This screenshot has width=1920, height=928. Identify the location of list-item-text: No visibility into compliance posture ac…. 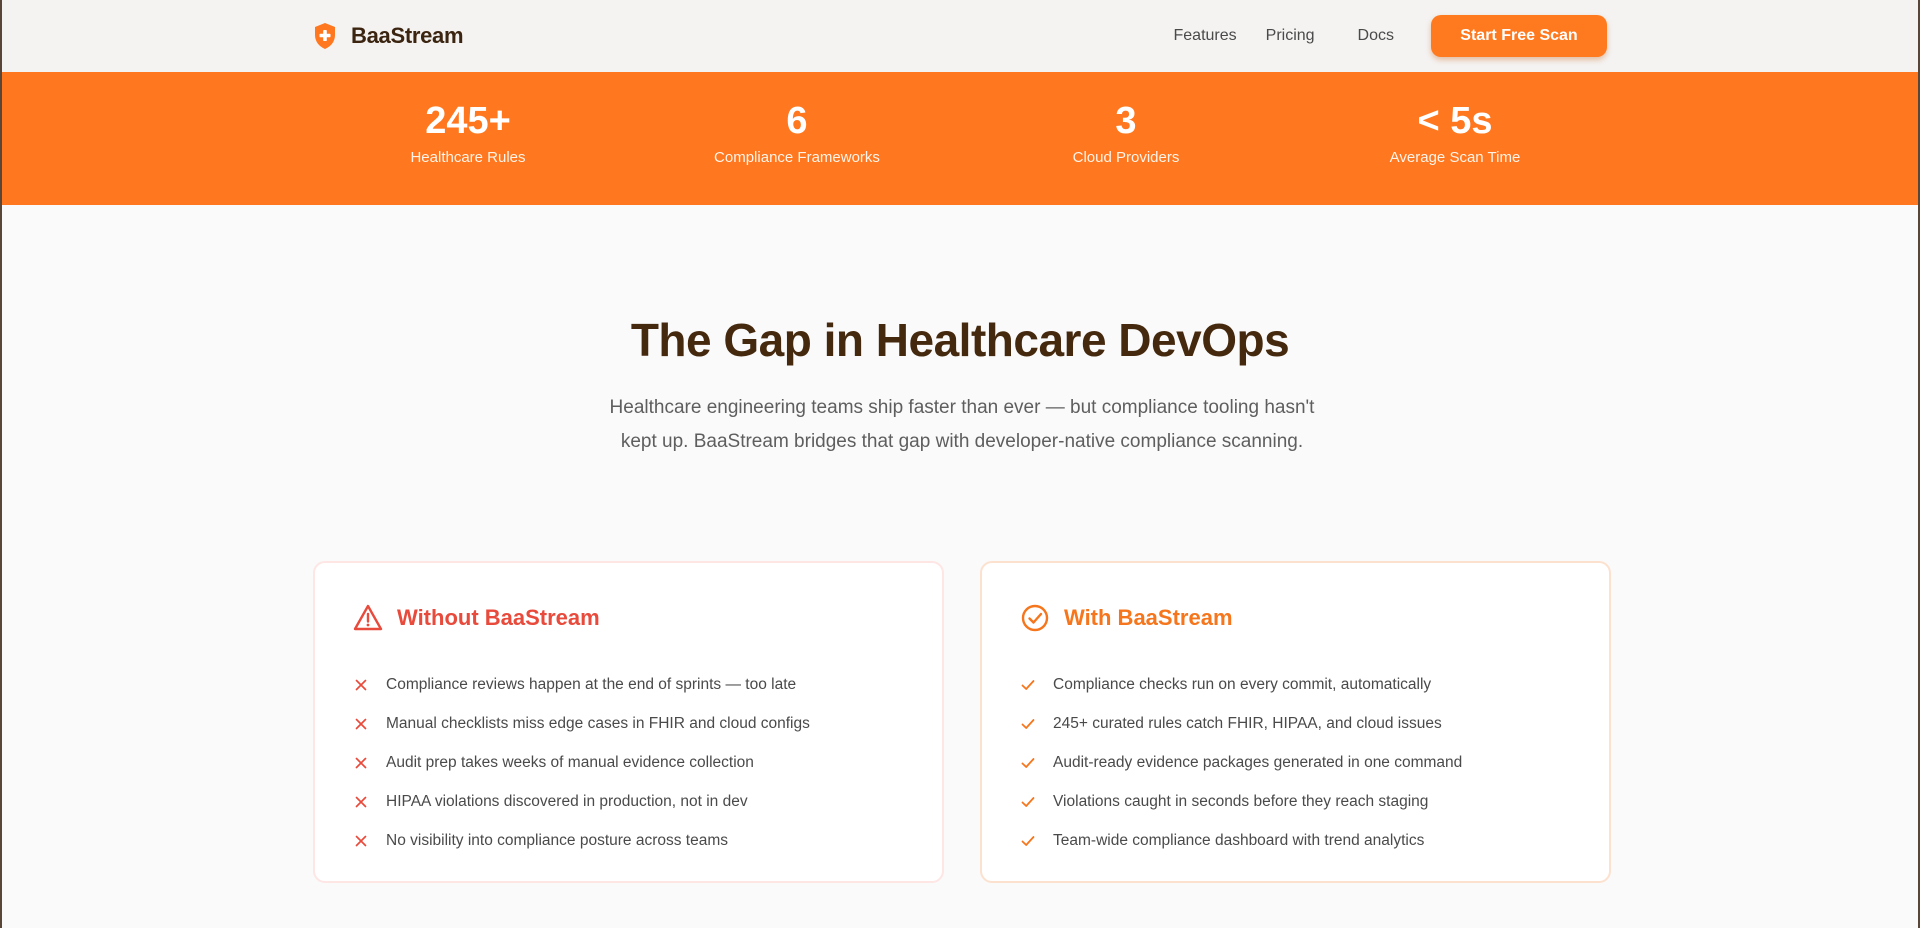
(557, 840).